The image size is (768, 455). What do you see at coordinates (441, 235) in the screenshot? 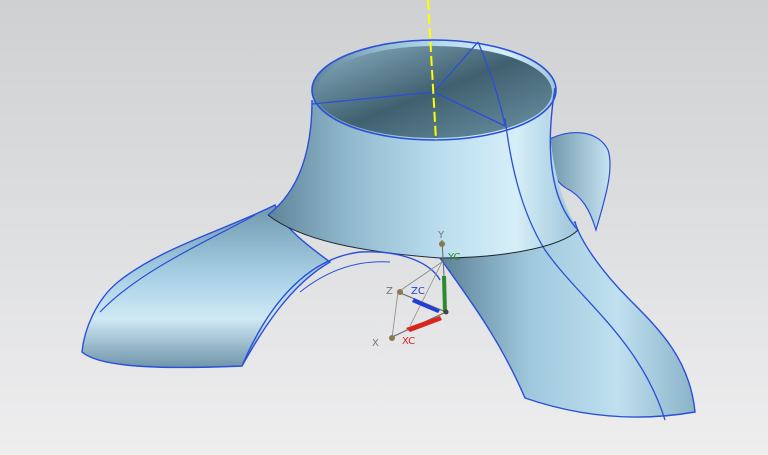
I see `y-label: Y` at bounding box center [441, 235].